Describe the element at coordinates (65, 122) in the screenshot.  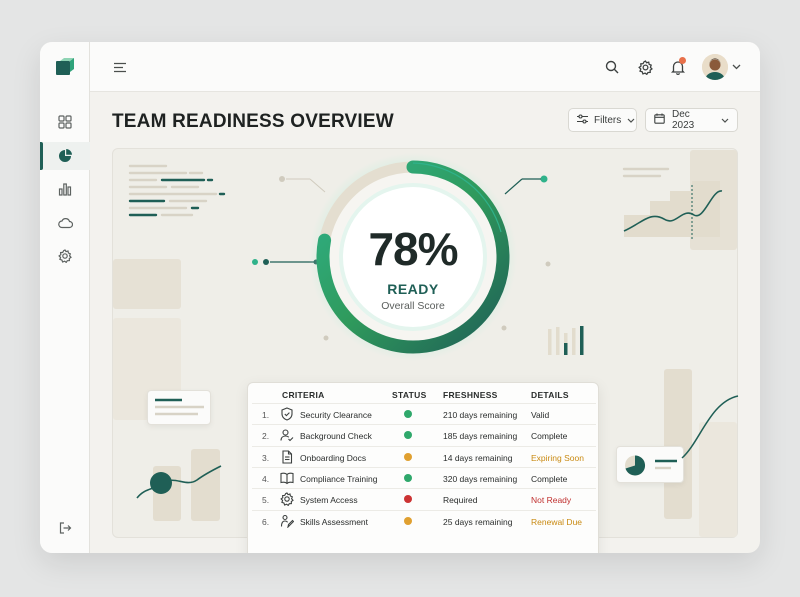
I see `dashboard-icon` at that location.